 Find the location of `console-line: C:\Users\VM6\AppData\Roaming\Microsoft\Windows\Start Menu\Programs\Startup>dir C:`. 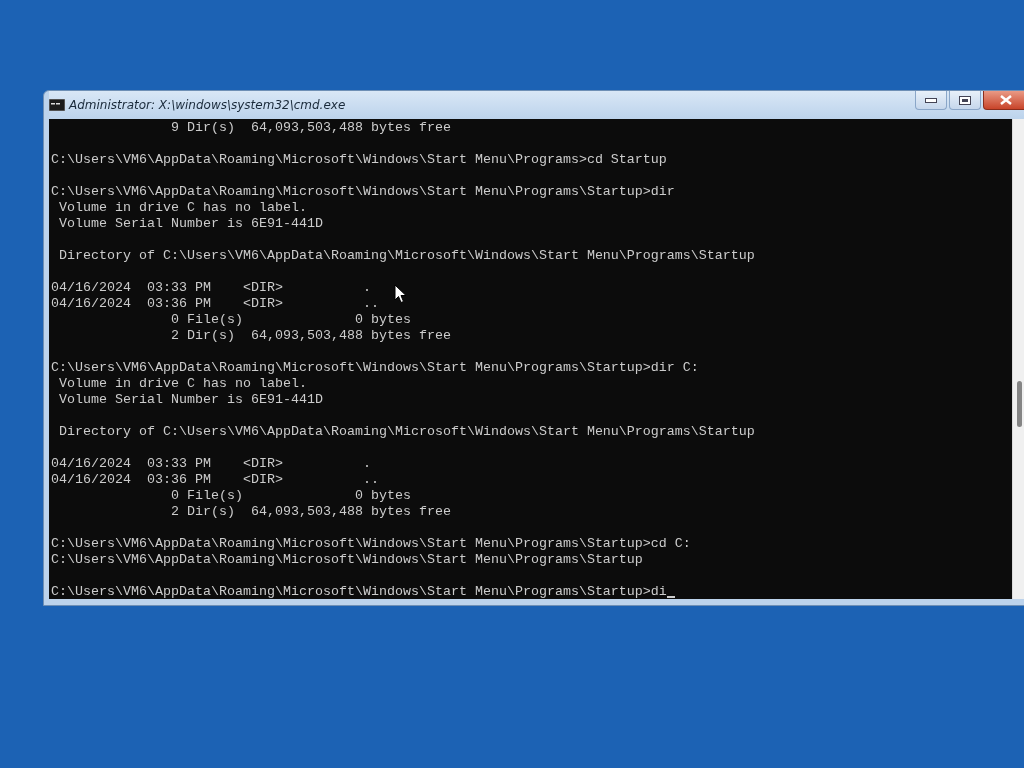

console-line: C:\Users\VM6\AppData\Roaming\Microsoft\Windows\Start Menu\Programs\Startup>dir C: is located at coordinates (375, 367).